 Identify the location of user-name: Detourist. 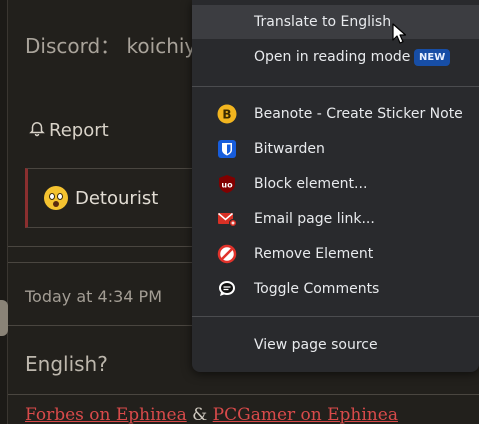
(116, 198).